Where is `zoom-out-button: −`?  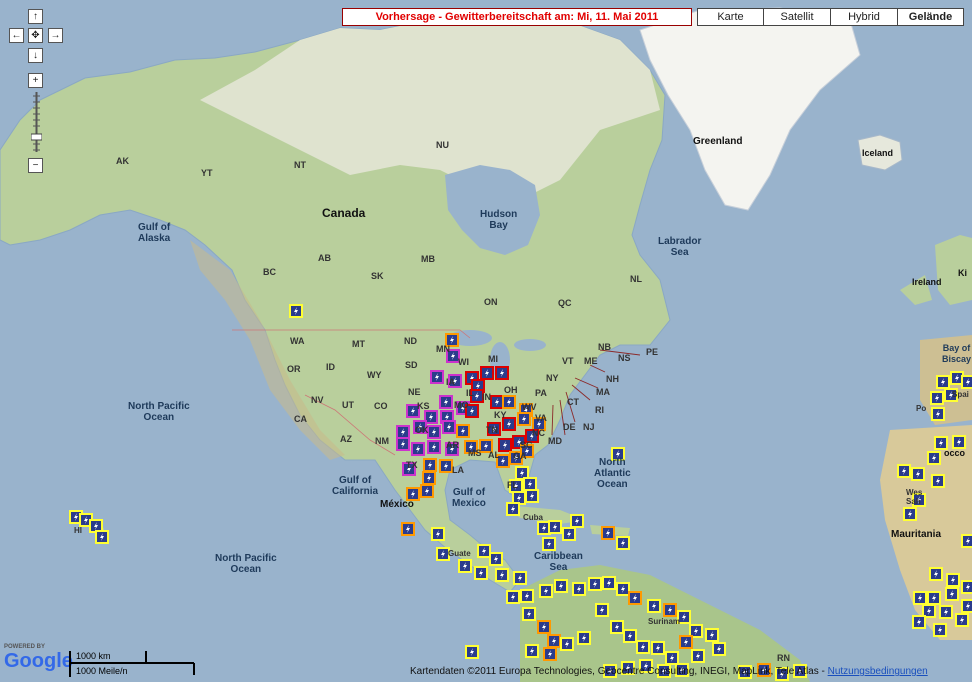 zoom-out-button: − is located at coordinates (35, 165).